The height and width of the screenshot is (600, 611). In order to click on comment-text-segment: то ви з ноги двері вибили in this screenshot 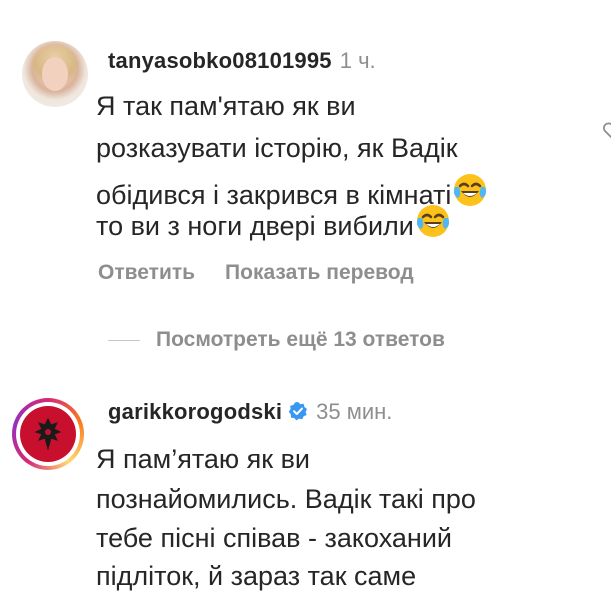, I will do `click(255, 226)`.